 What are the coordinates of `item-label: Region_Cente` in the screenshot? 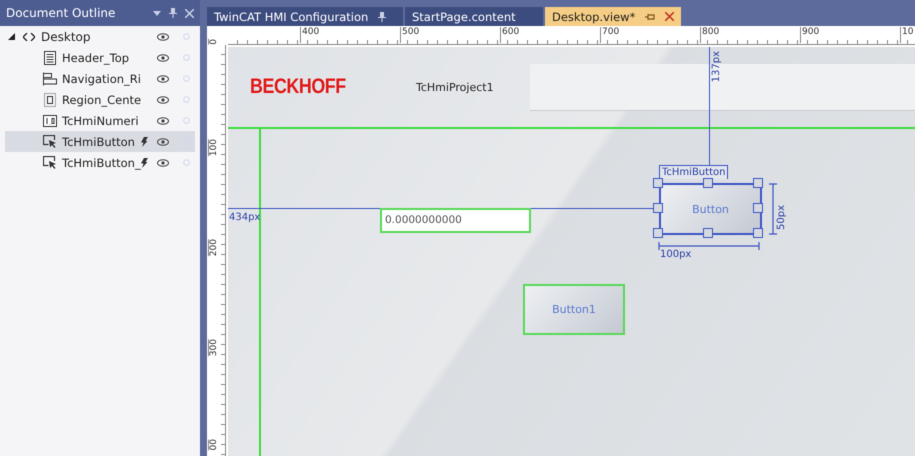 It's located at (102, 99).